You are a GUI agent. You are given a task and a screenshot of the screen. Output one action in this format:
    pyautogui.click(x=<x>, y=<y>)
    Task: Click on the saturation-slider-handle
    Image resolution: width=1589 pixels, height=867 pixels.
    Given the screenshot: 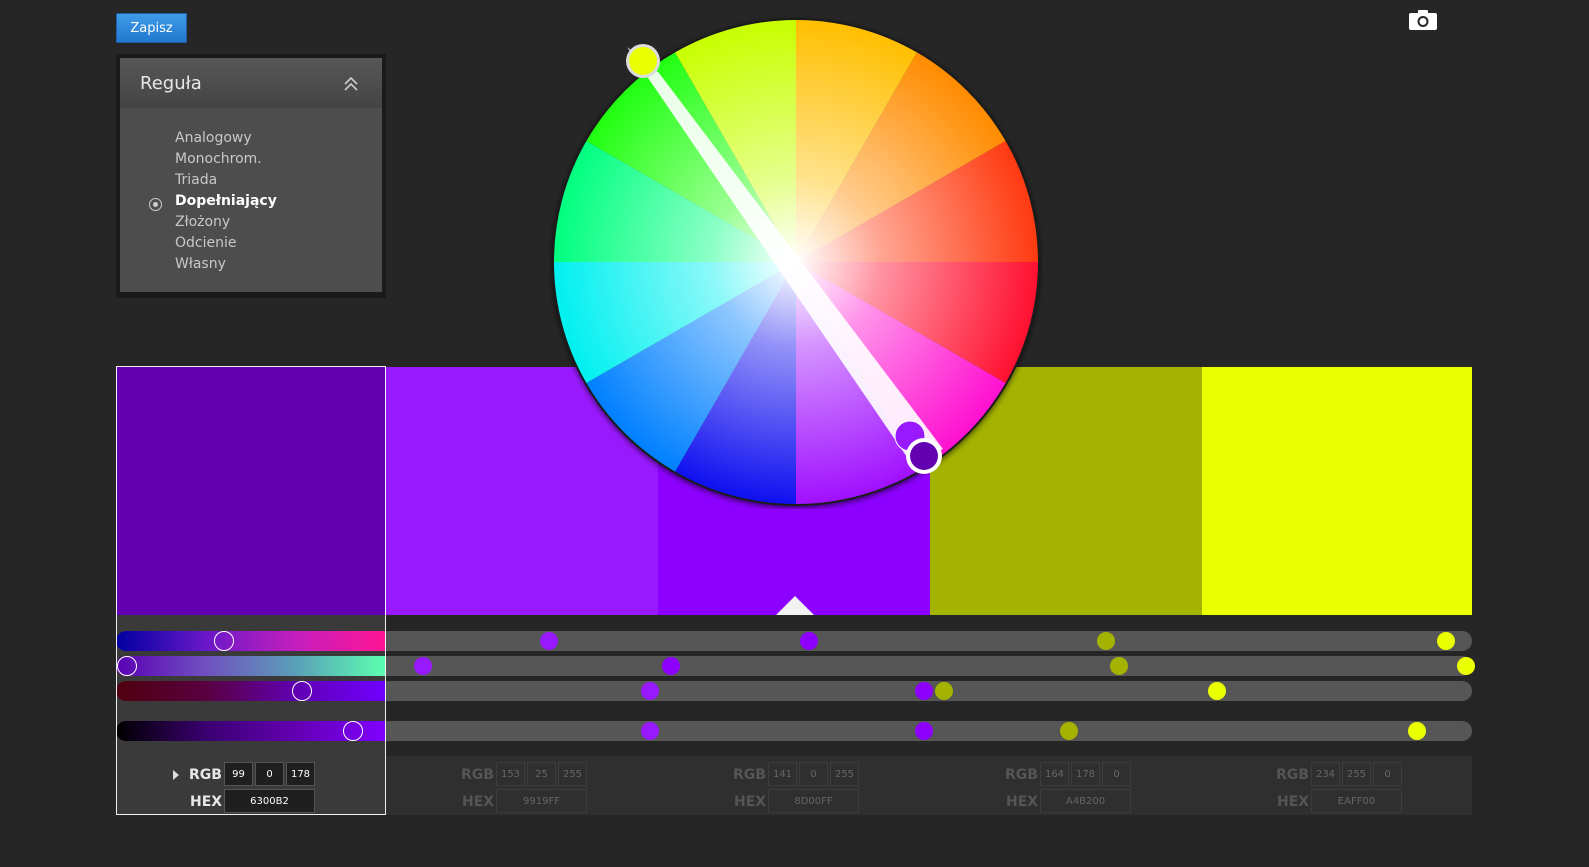 What is the action you would take?
    pyautogui.click(x=127, y=666)
    